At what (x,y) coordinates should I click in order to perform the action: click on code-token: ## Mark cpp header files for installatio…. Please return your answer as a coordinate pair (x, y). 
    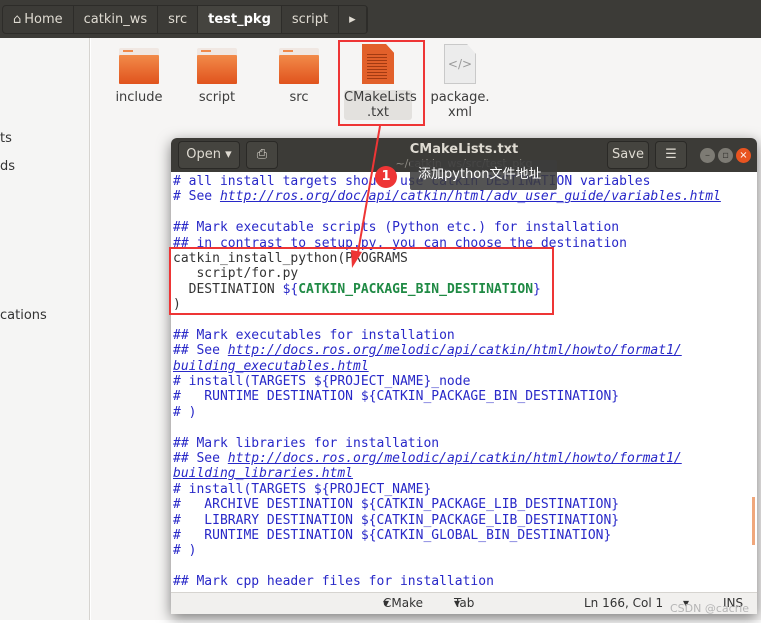
    Looking at the image, I should click on (333, 582).